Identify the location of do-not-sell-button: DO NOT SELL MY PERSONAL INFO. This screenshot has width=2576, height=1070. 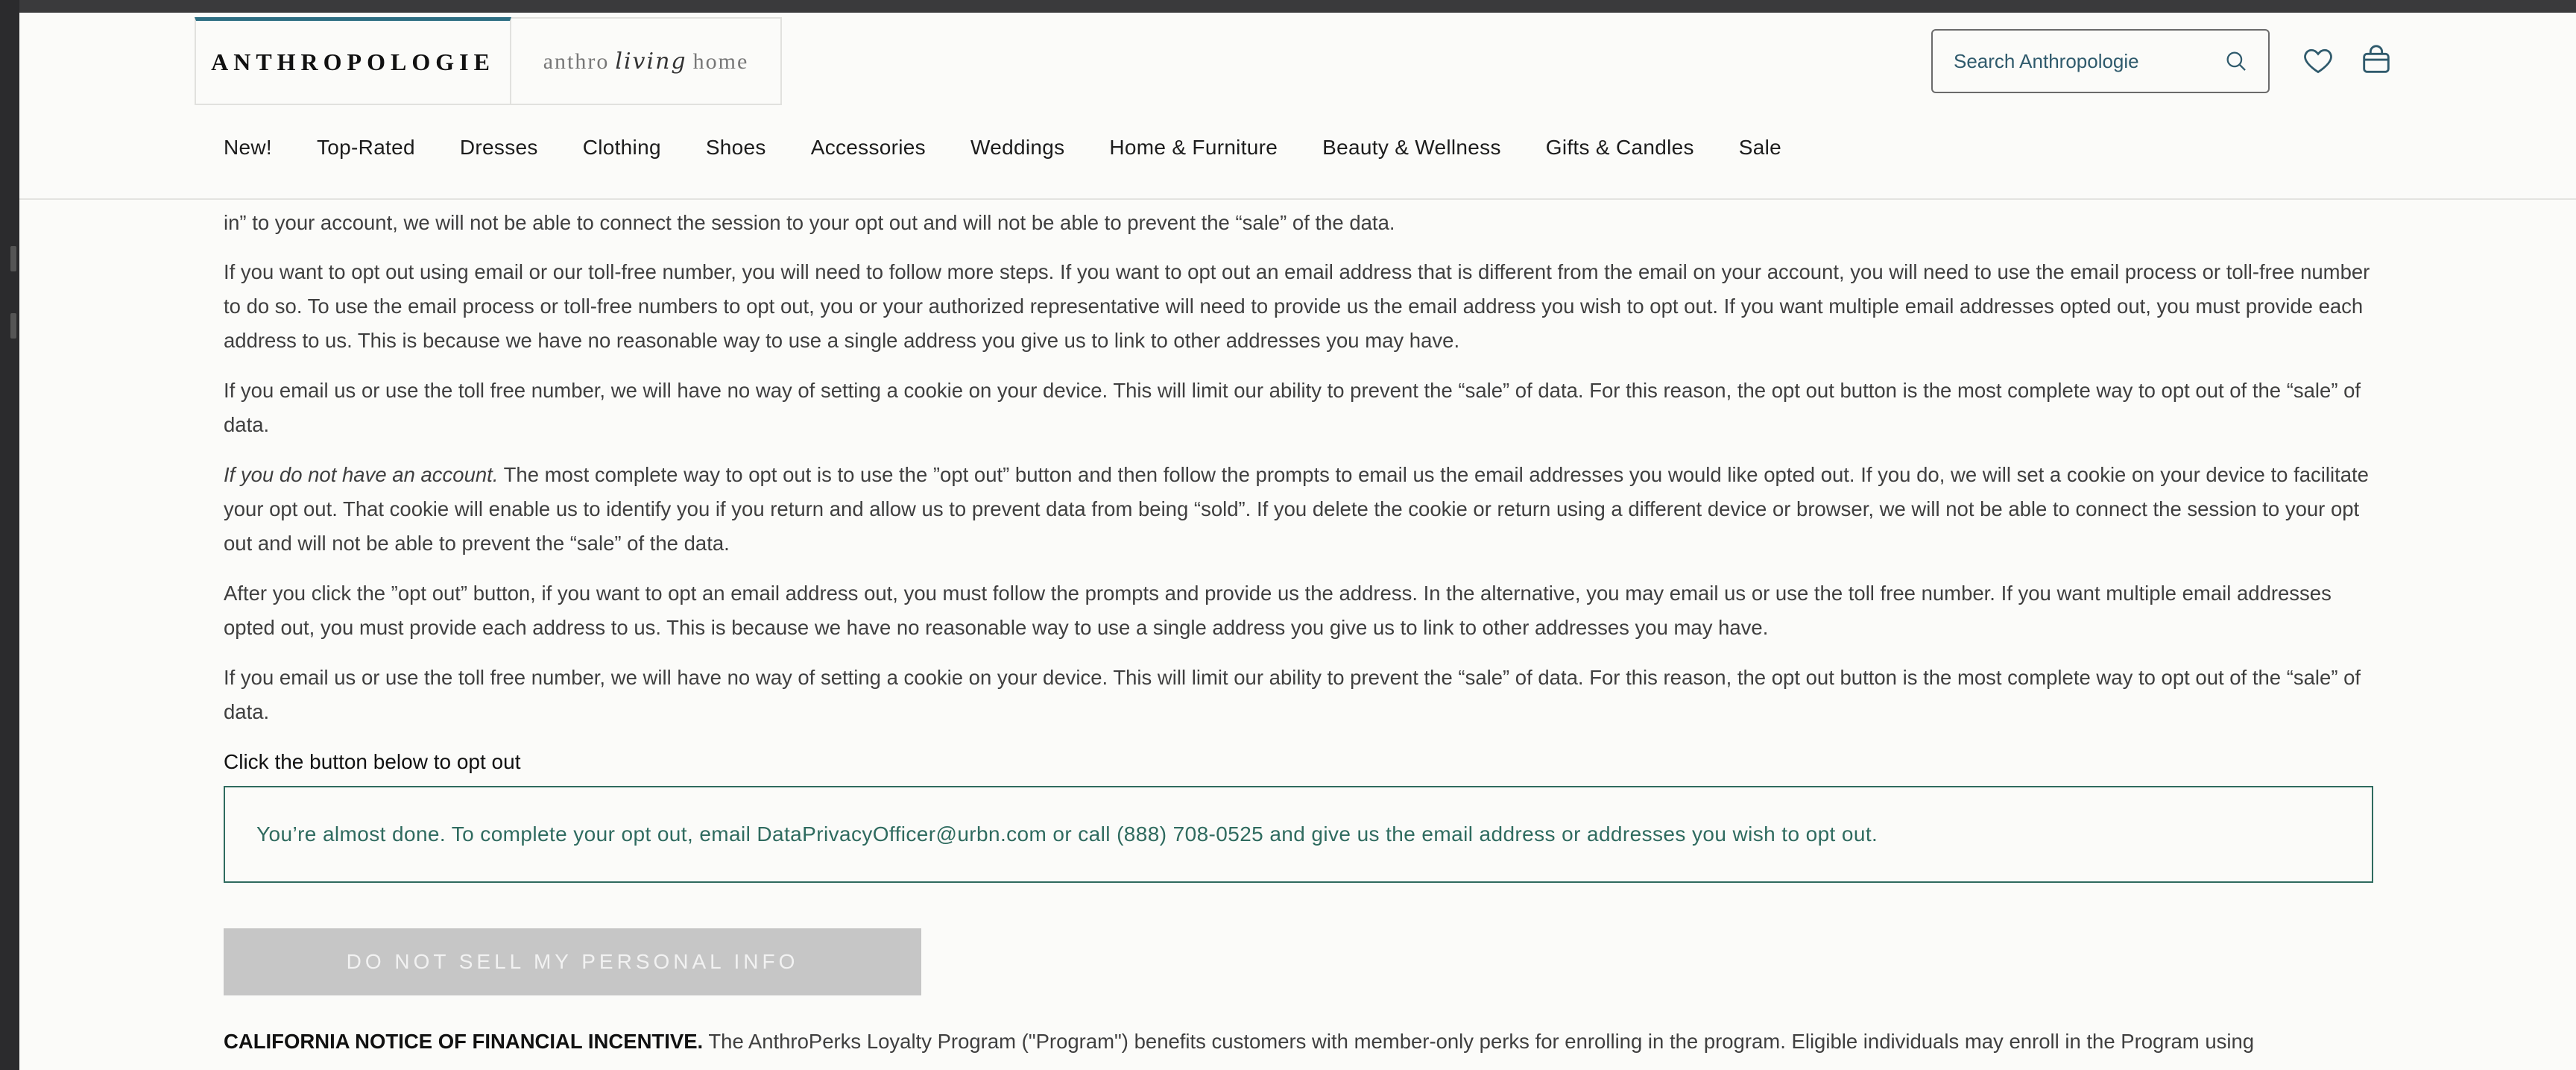
(572, 961).